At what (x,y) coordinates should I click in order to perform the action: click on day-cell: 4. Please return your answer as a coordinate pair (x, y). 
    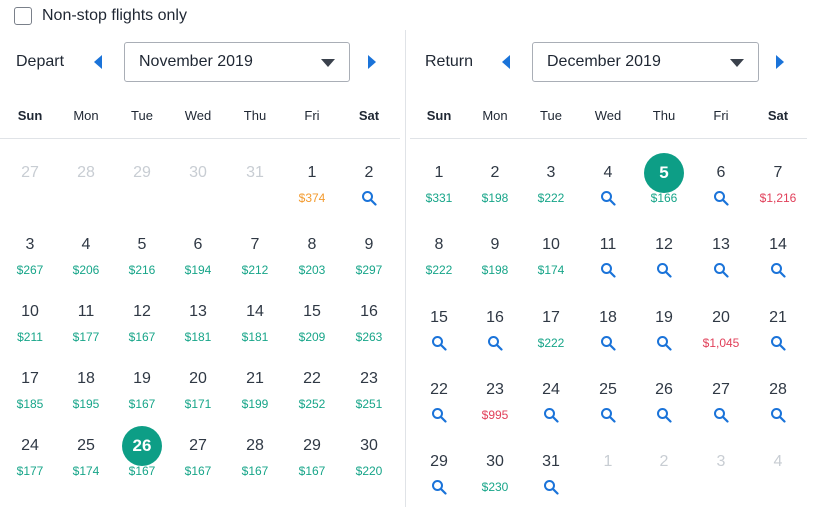
    Looking at the image, I should click on (608, 193).